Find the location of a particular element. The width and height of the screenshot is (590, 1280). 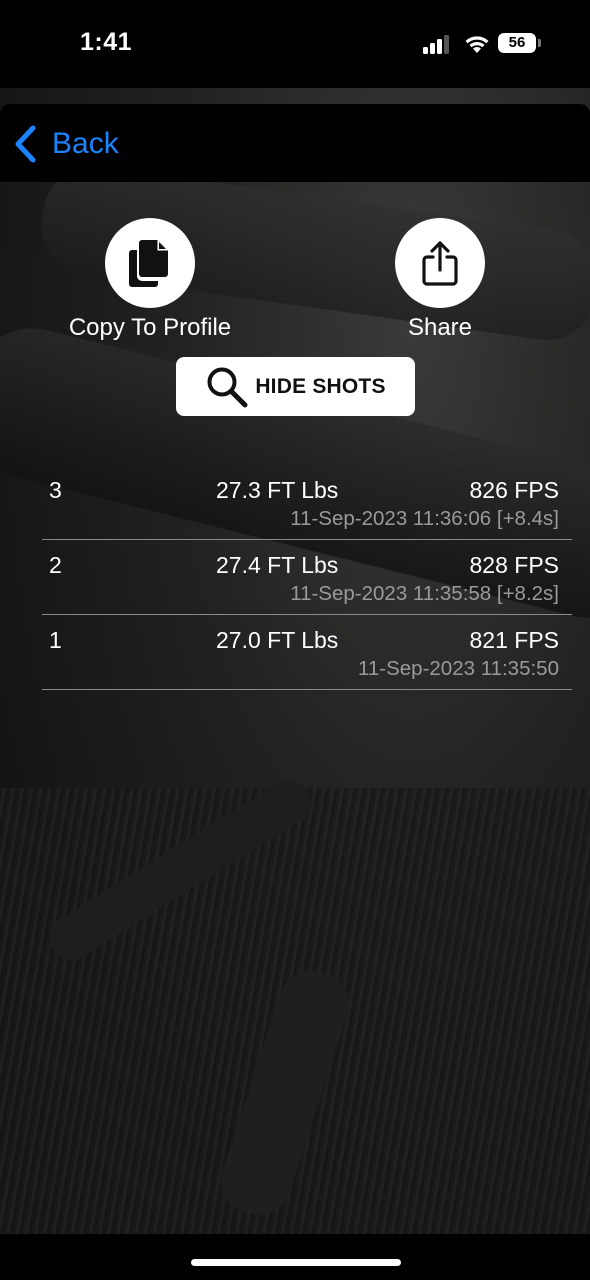

chevron-left-icon is located at coordinates (25, 144).